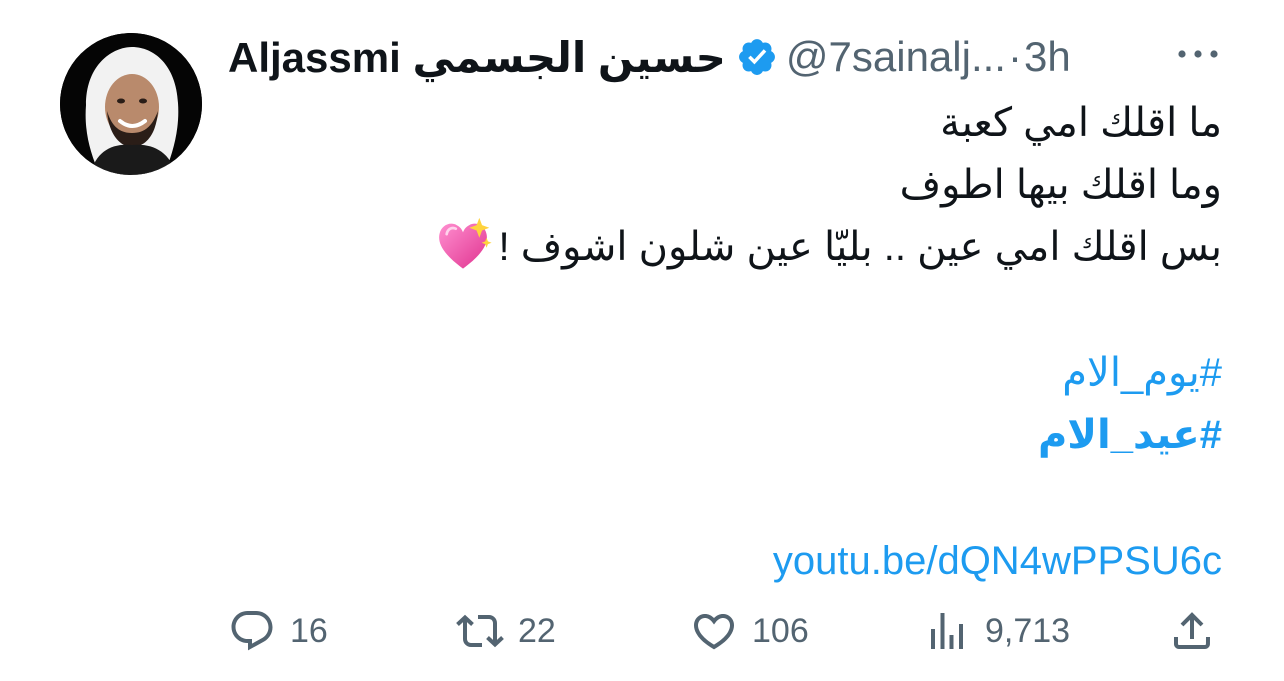 This screenshot has height=681, width=1284. What do you see at coordinates (506, 631) in the screenshot?
I see `retweet-button: 22` at bounding box center [506, 631].